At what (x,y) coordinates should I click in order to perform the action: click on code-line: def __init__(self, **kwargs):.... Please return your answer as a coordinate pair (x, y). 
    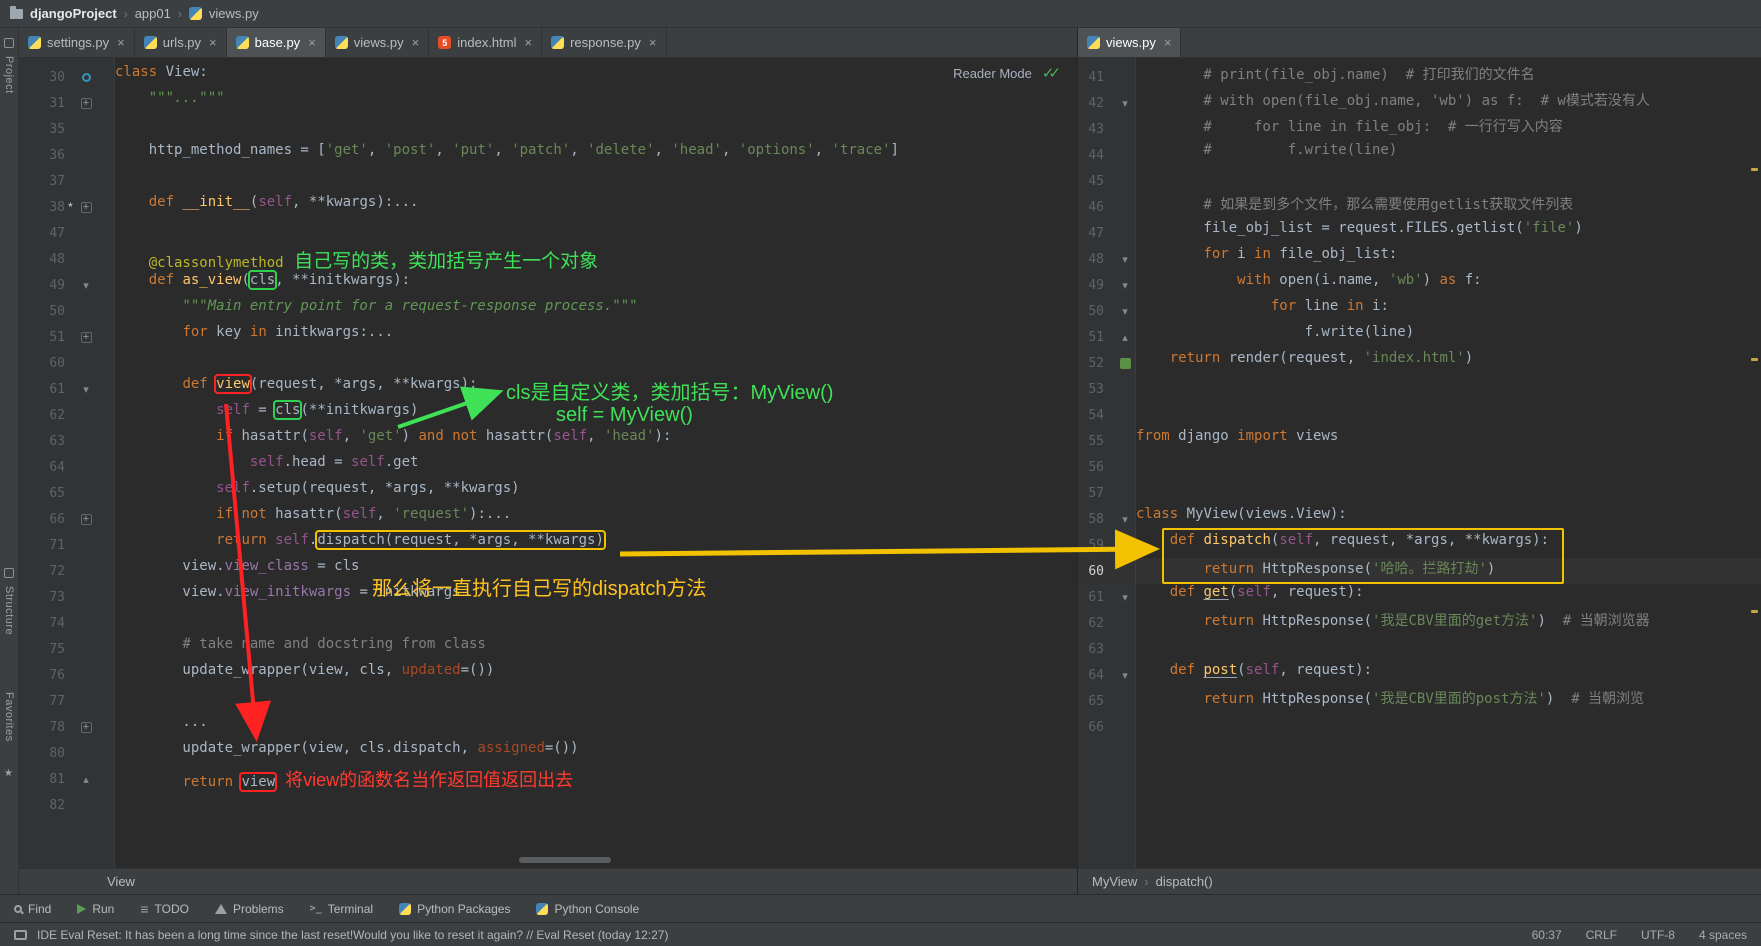
    Looking at the image, I should click on (596, 207).